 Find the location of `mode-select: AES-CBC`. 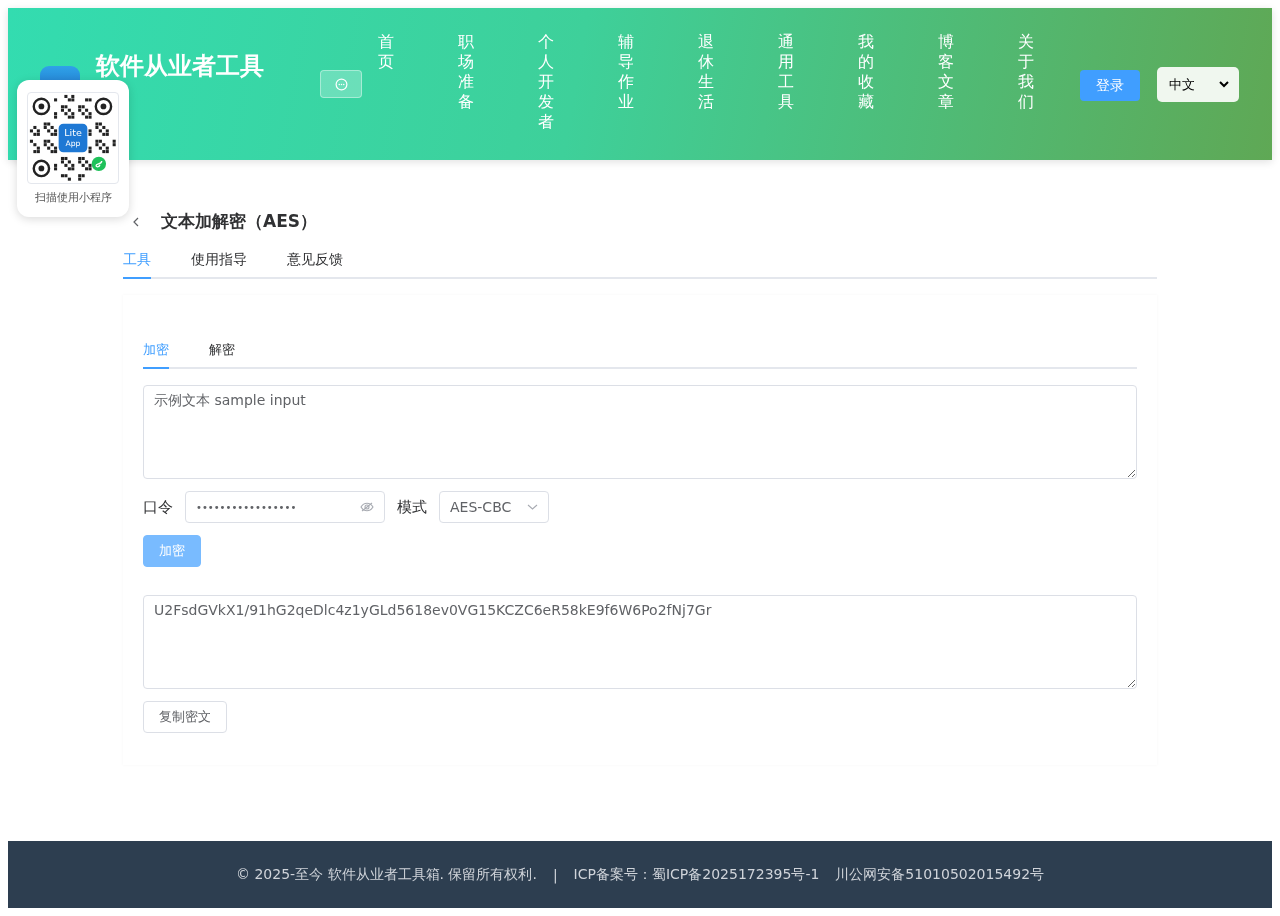

mode-select: AES-CBC is located at coordinates (494, 507).